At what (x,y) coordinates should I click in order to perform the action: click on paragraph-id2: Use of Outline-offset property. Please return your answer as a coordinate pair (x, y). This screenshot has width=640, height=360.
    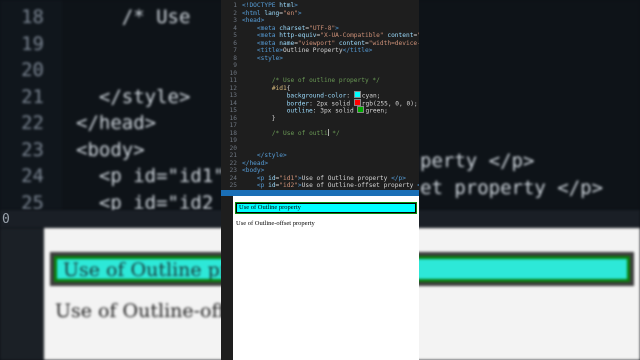
    Looking at the image, I should click on (275, 223).